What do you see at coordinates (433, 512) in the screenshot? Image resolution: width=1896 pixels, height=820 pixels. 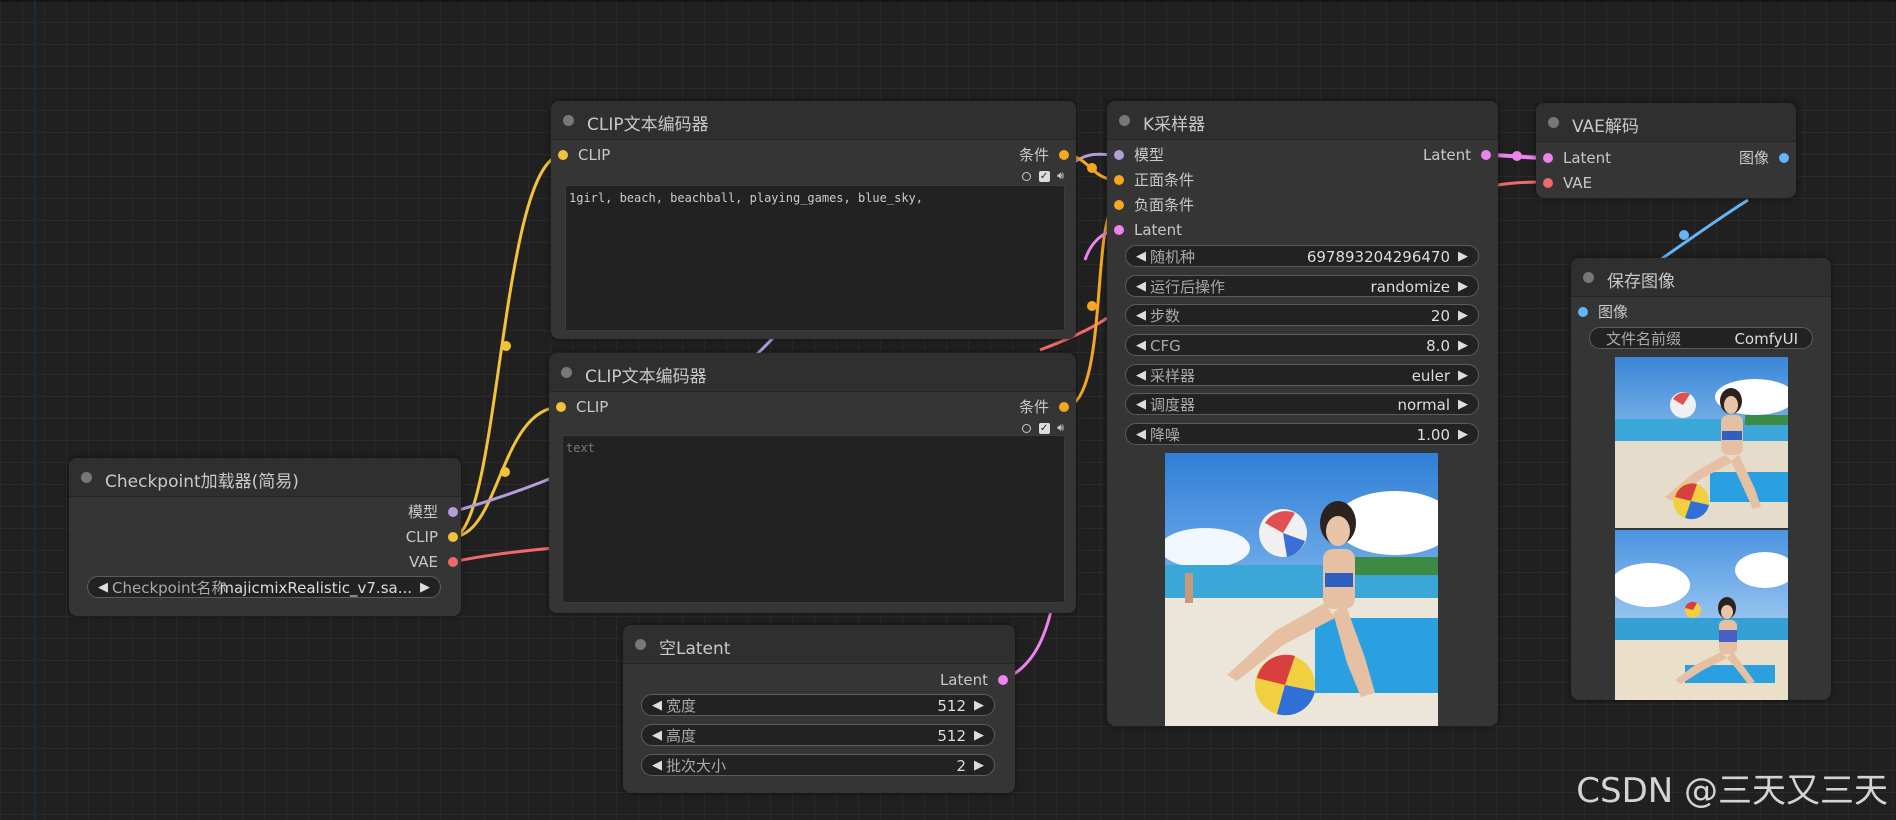 I see `output-model: 模型` at bounding box center [433, 512].